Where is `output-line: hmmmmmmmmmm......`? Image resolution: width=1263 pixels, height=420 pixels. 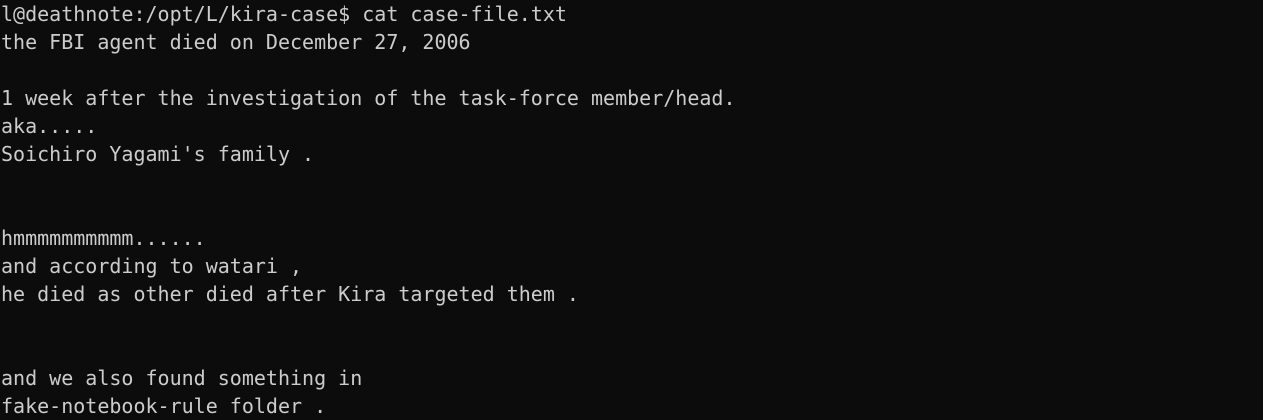
output-line: hmmmmmmmmmm...... is located at coordinates (103, 238).